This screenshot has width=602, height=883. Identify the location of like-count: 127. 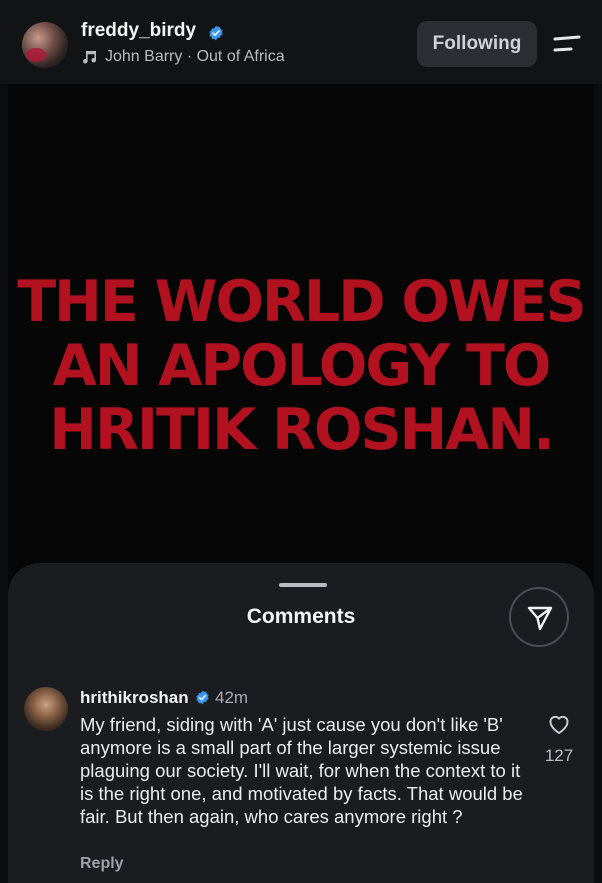
(559, 755).